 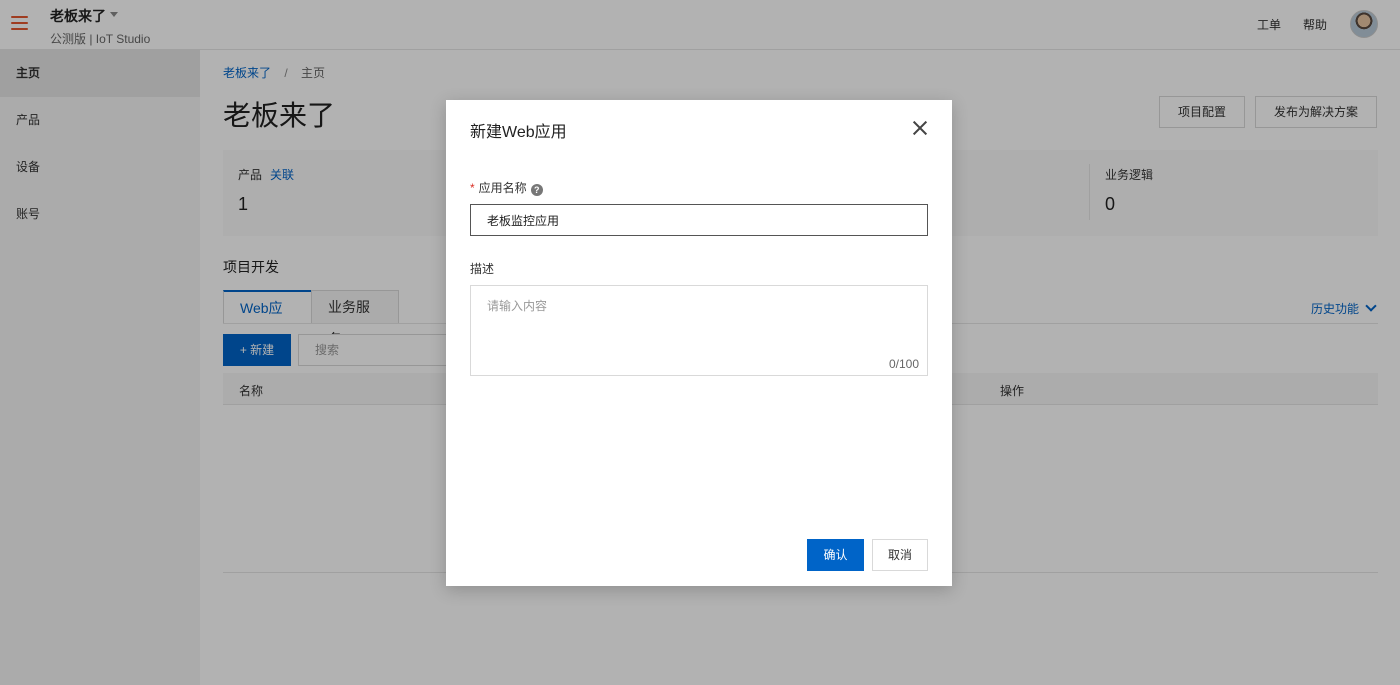 What do you see at coordinates (502, 188) in the screenshot?
I see `app-name-label-text: 应用名称` at bounding box center [502, 188].